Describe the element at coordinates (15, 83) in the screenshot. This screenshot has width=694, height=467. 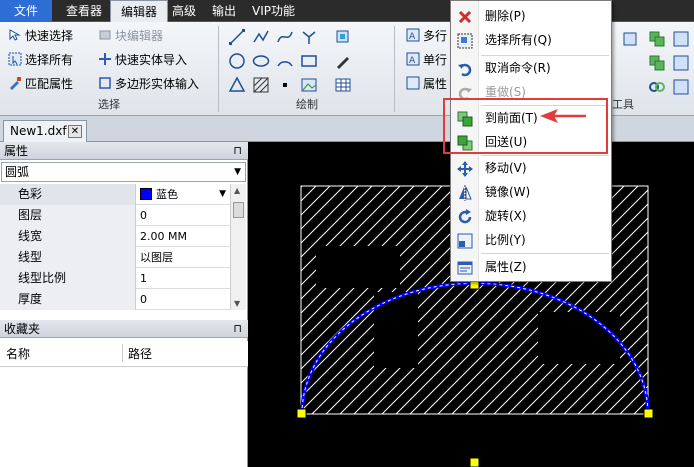
I see `brush-icon` at that location.